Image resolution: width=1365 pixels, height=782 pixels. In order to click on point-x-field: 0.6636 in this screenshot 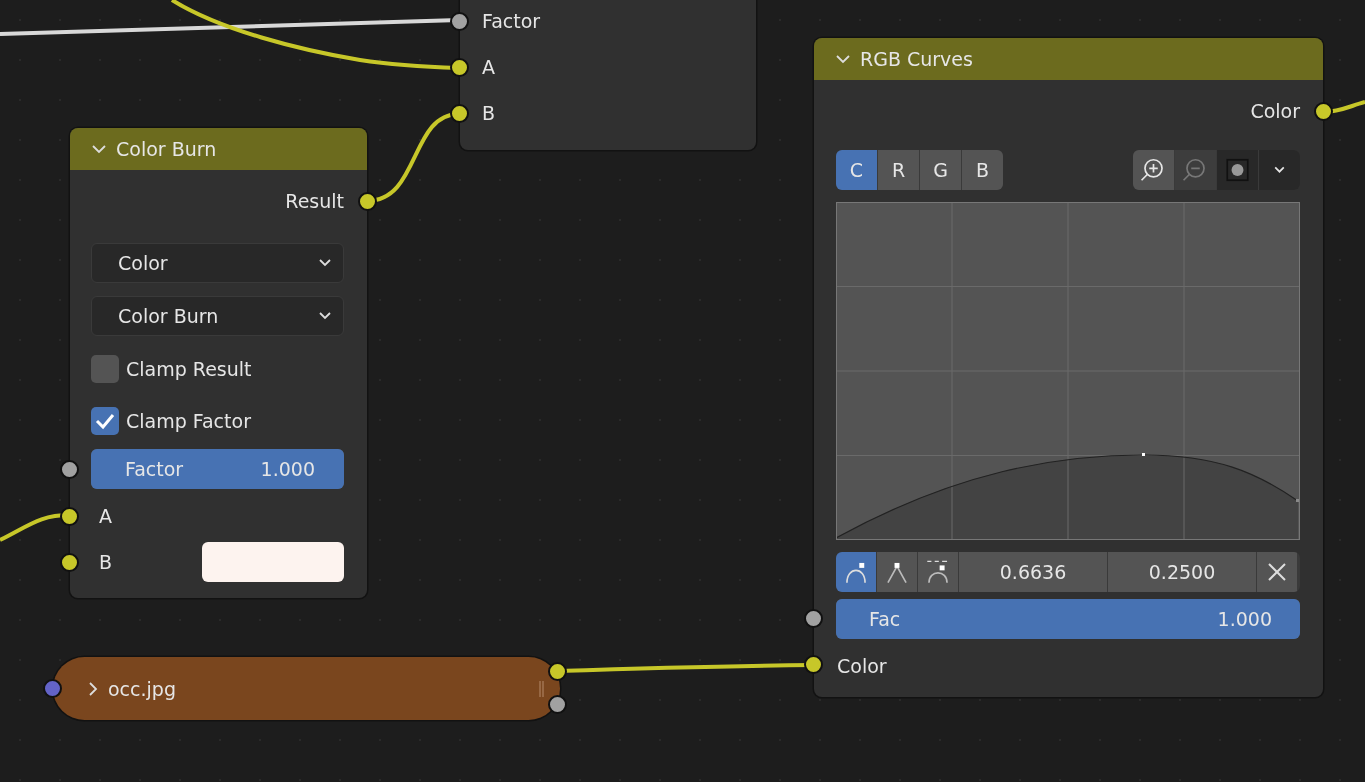, I will do `click(1033, 572)`.